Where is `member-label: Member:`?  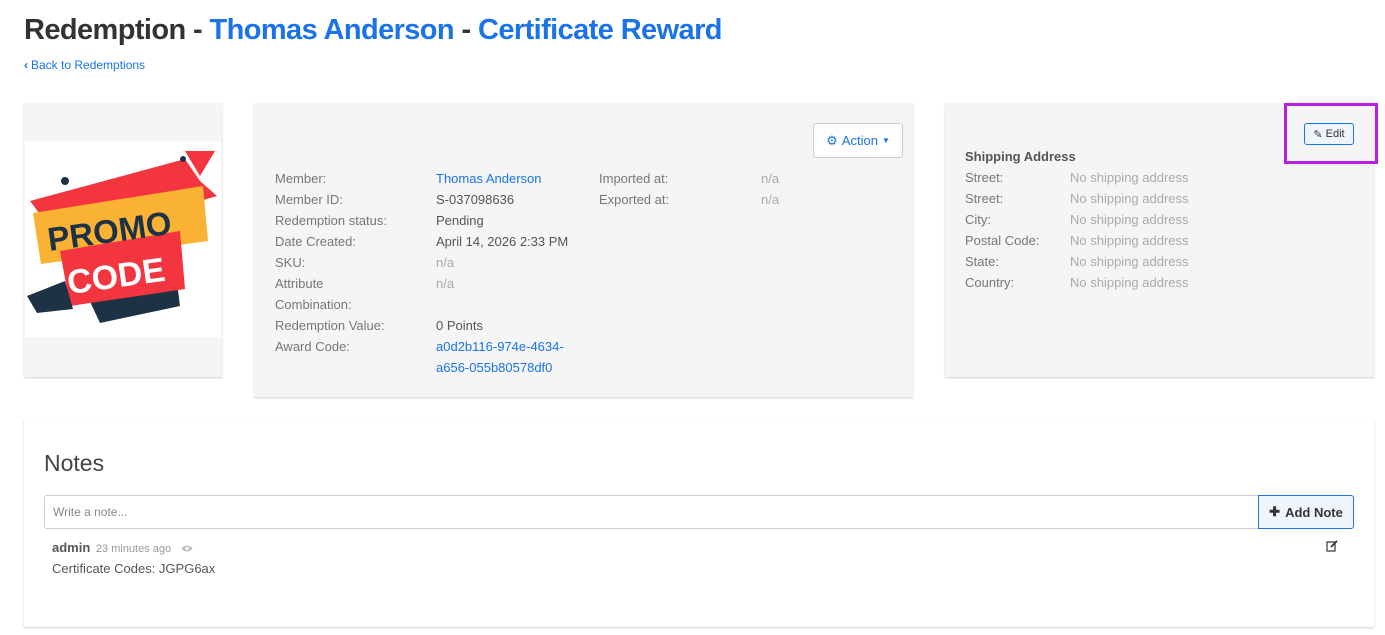
member-label: Member: is located at coordinates (301, 178).